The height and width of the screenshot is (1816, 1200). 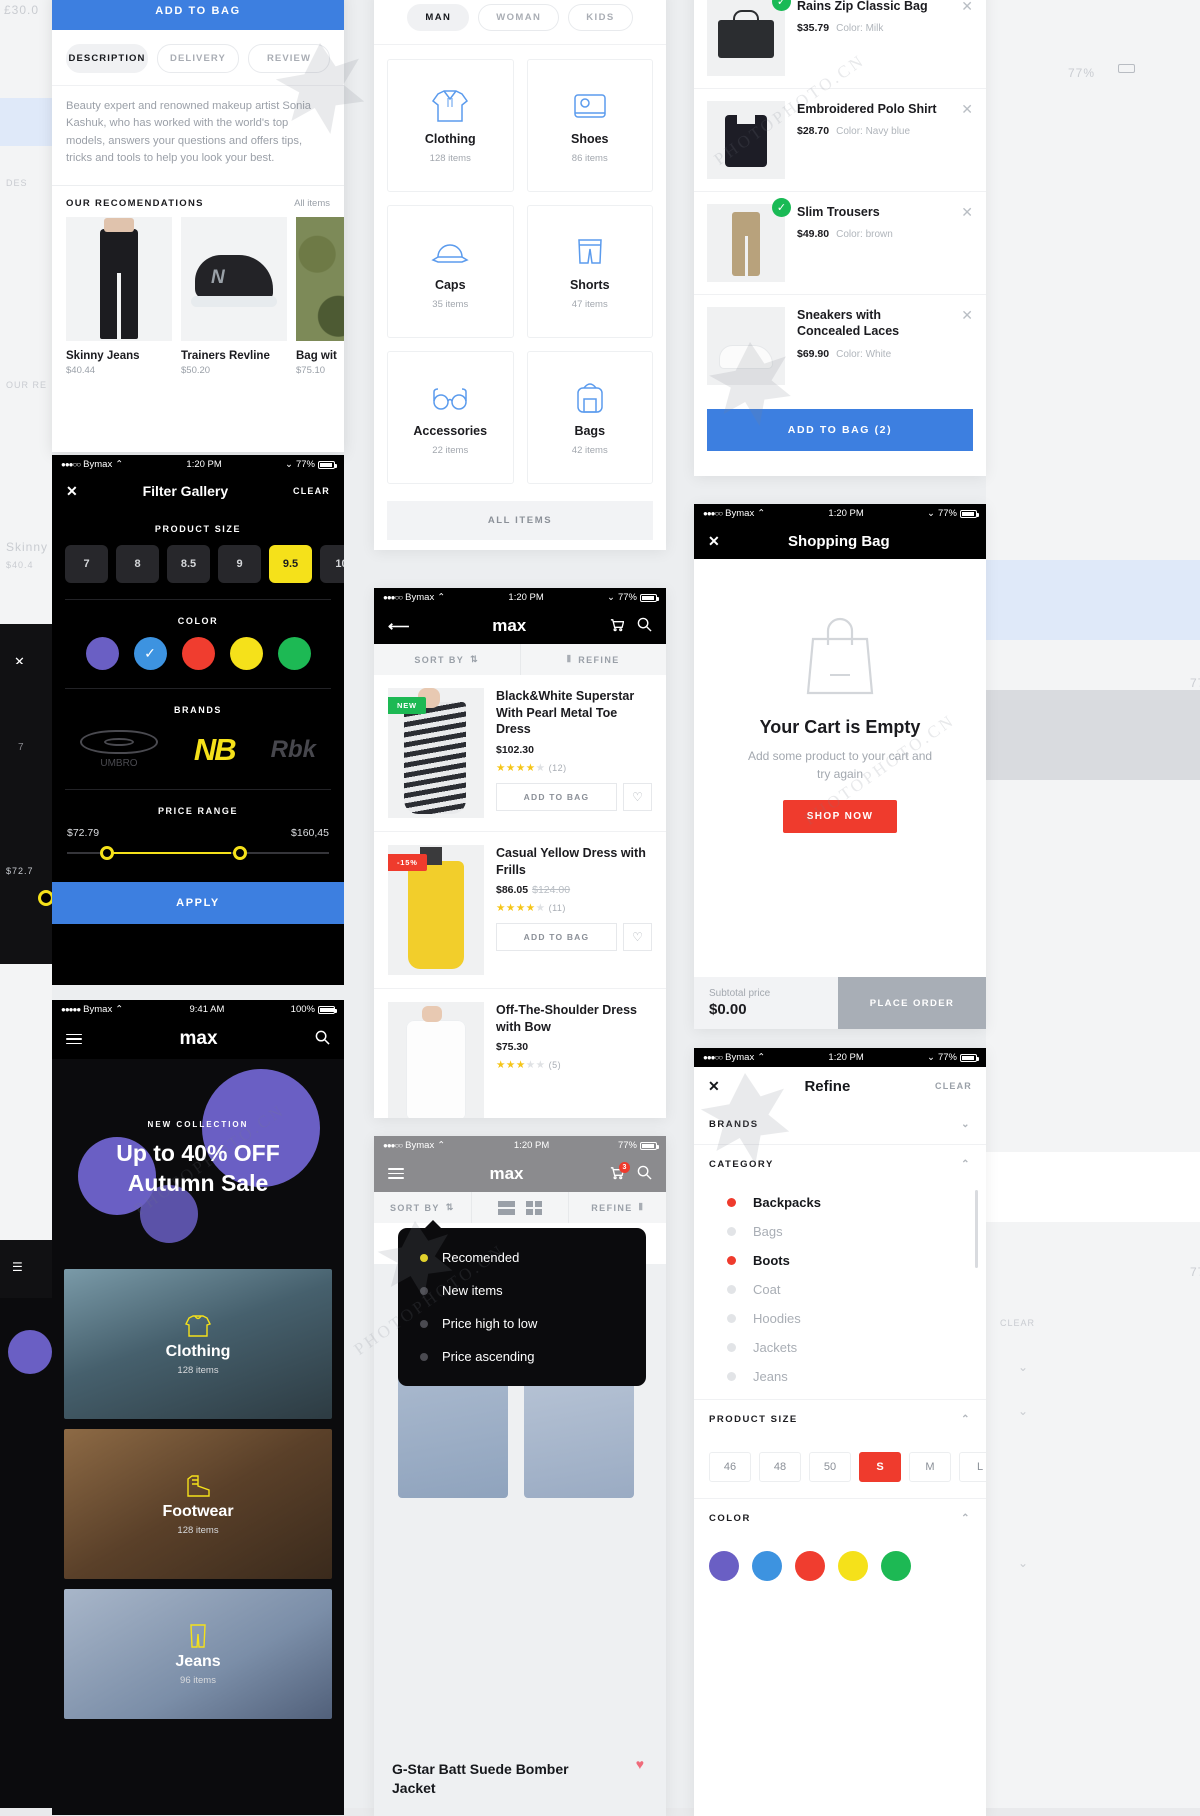 I want to click on bag-item-row: ✓ Slim Trousers $49.80 Color: brown ✕, so click(x=840, y=243).